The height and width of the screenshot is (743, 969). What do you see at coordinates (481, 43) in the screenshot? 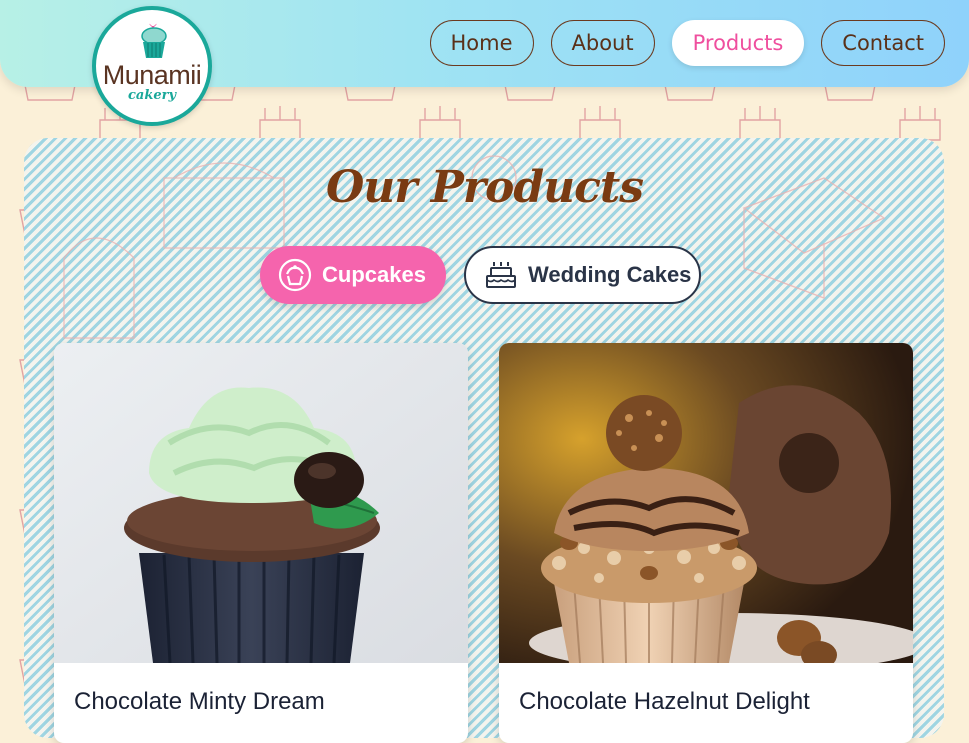
I see `nav-home: Home` at bounding box center [481, 43].